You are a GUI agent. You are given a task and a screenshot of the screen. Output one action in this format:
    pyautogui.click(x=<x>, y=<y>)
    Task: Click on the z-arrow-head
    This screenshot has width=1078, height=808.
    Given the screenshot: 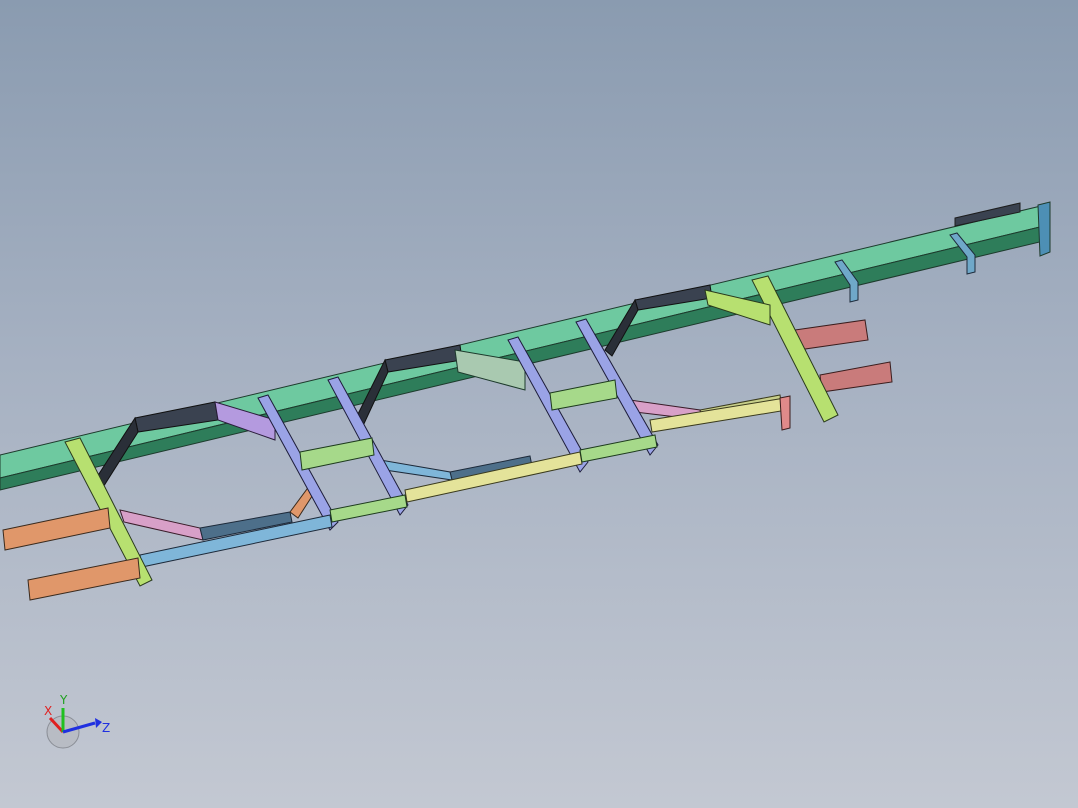 What is the action you would take?
    pyautogui.click(x=98, y=723)
    